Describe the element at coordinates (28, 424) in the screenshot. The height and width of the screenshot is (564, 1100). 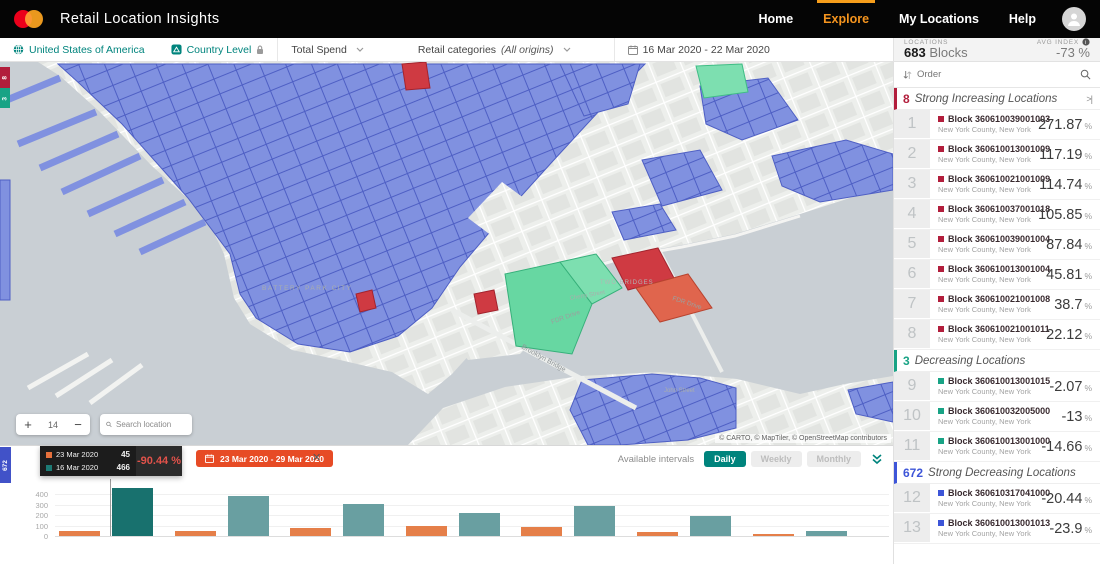
I see `zoom-in-button: +` at that location.